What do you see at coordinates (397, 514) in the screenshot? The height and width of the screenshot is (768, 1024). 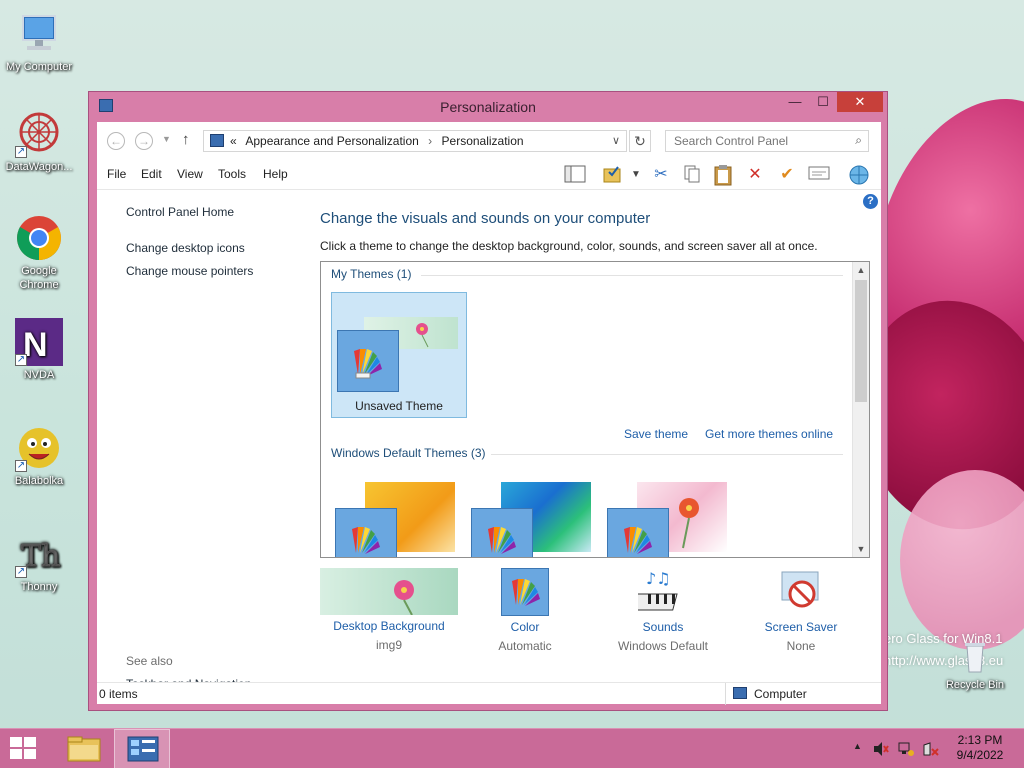 I see `theme-windows` at bounding box center [397, 514].